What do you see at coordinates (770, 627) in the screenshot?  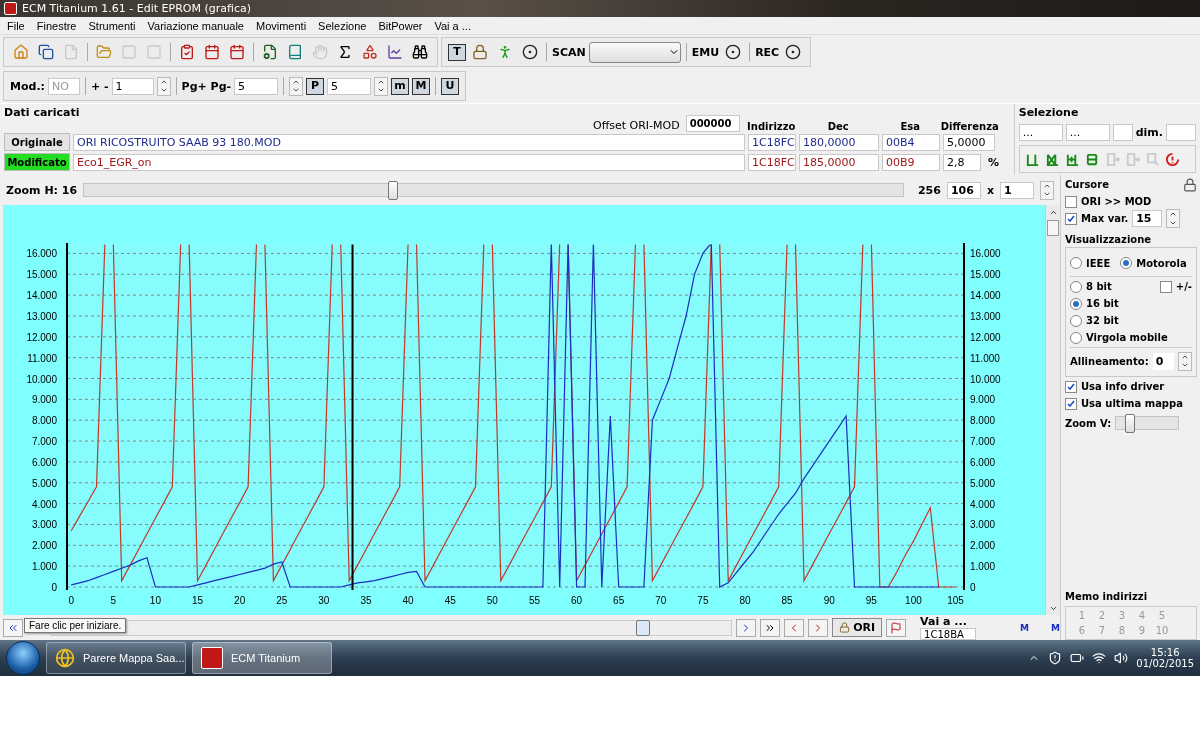 I see `last-button` at bounding box center [770, 627].